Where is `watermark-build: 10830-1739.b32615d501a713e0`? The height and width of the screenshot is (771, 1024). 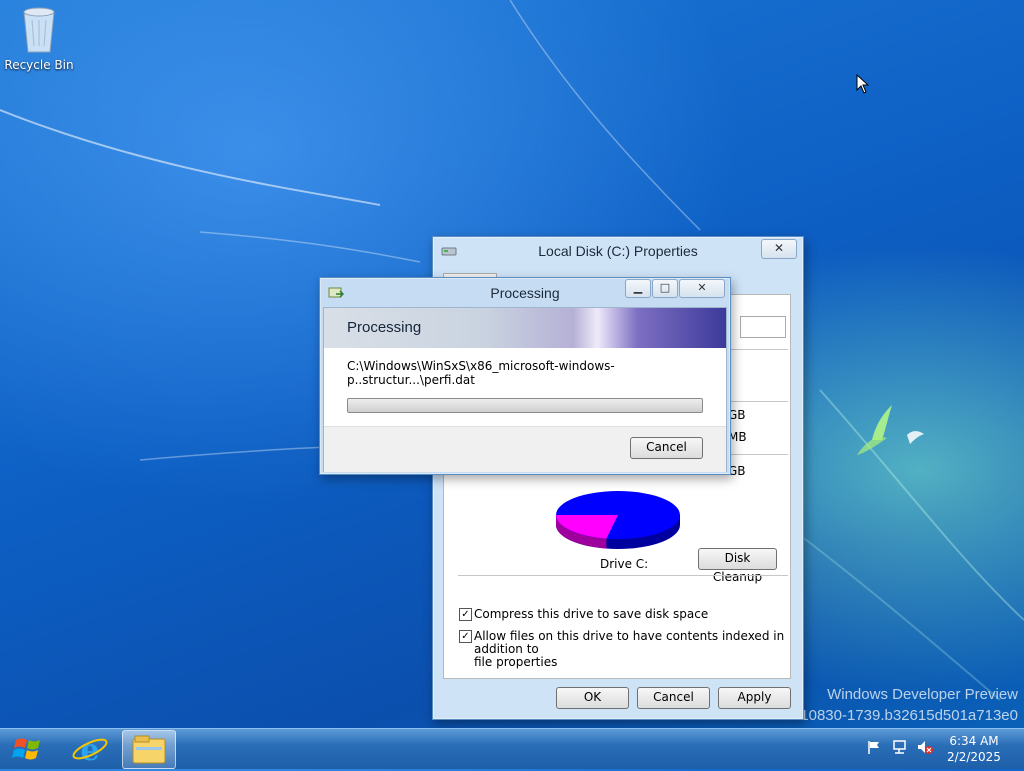
watermark-build: 10830-1739.b32615d501a713e0 is located at coordinates (909, 715).